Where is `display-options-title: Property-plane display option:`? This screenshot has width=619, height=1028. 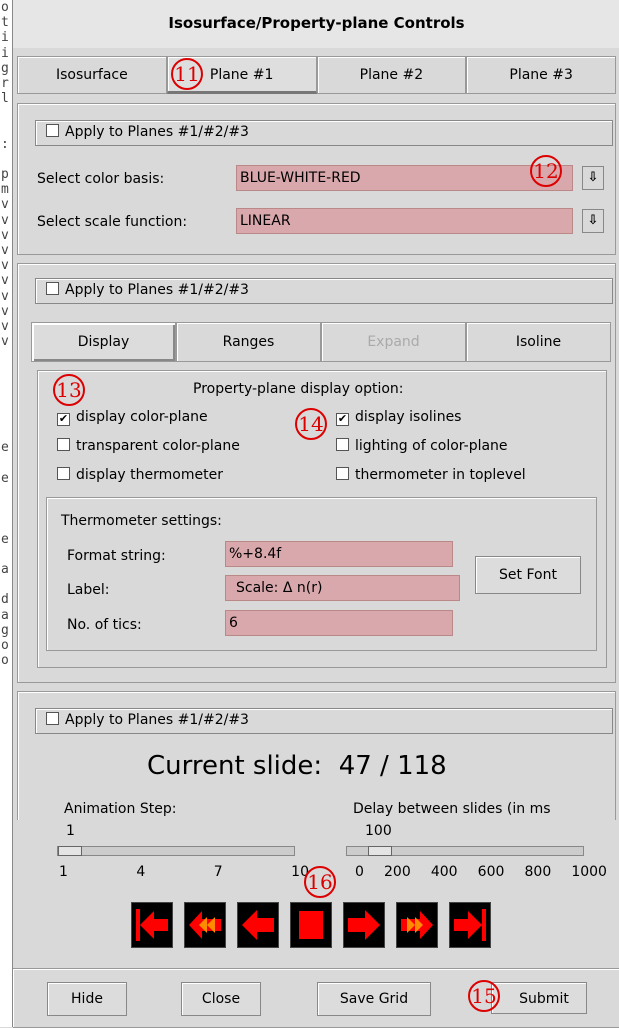 display-options-title: Property-plane display option: is located at coordinates (298, 389).